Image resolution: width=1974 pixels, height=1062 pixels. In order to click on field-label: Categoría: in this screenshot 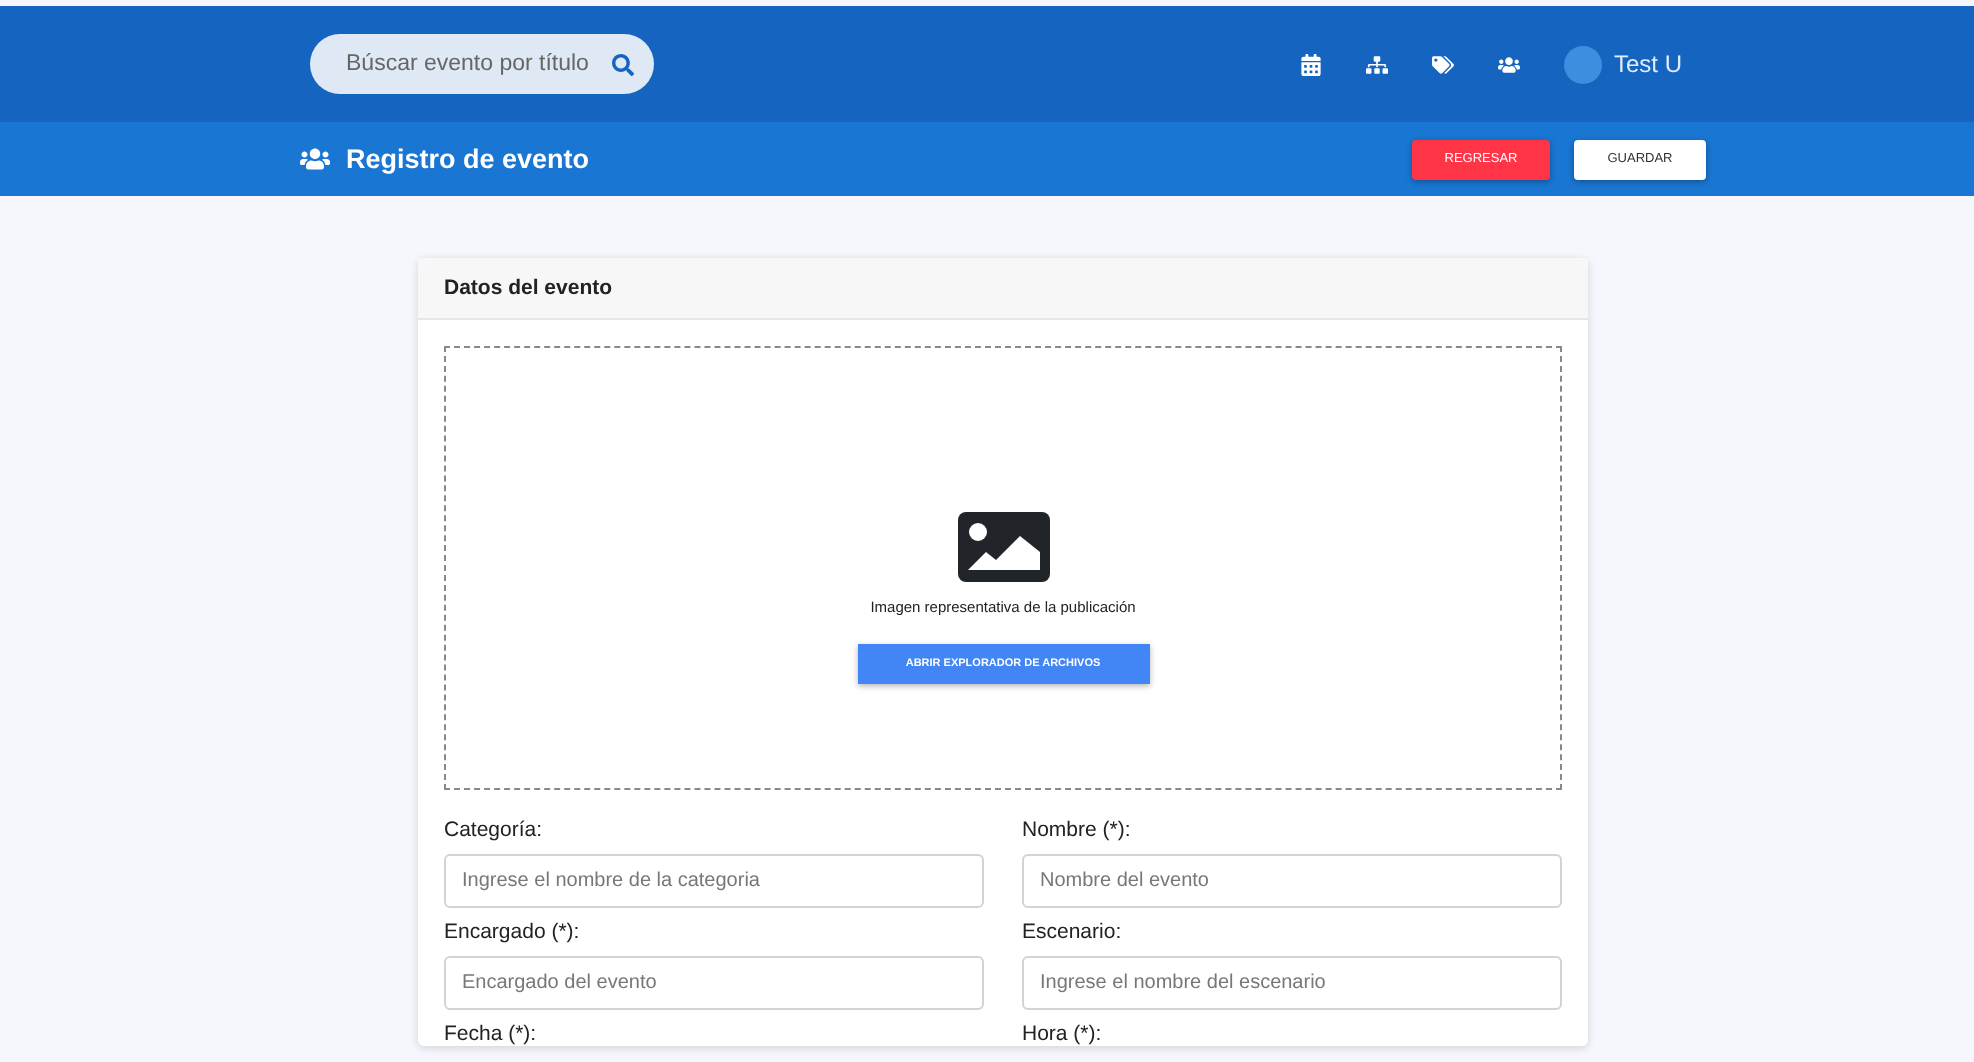, I will do `click(494, 830)`.